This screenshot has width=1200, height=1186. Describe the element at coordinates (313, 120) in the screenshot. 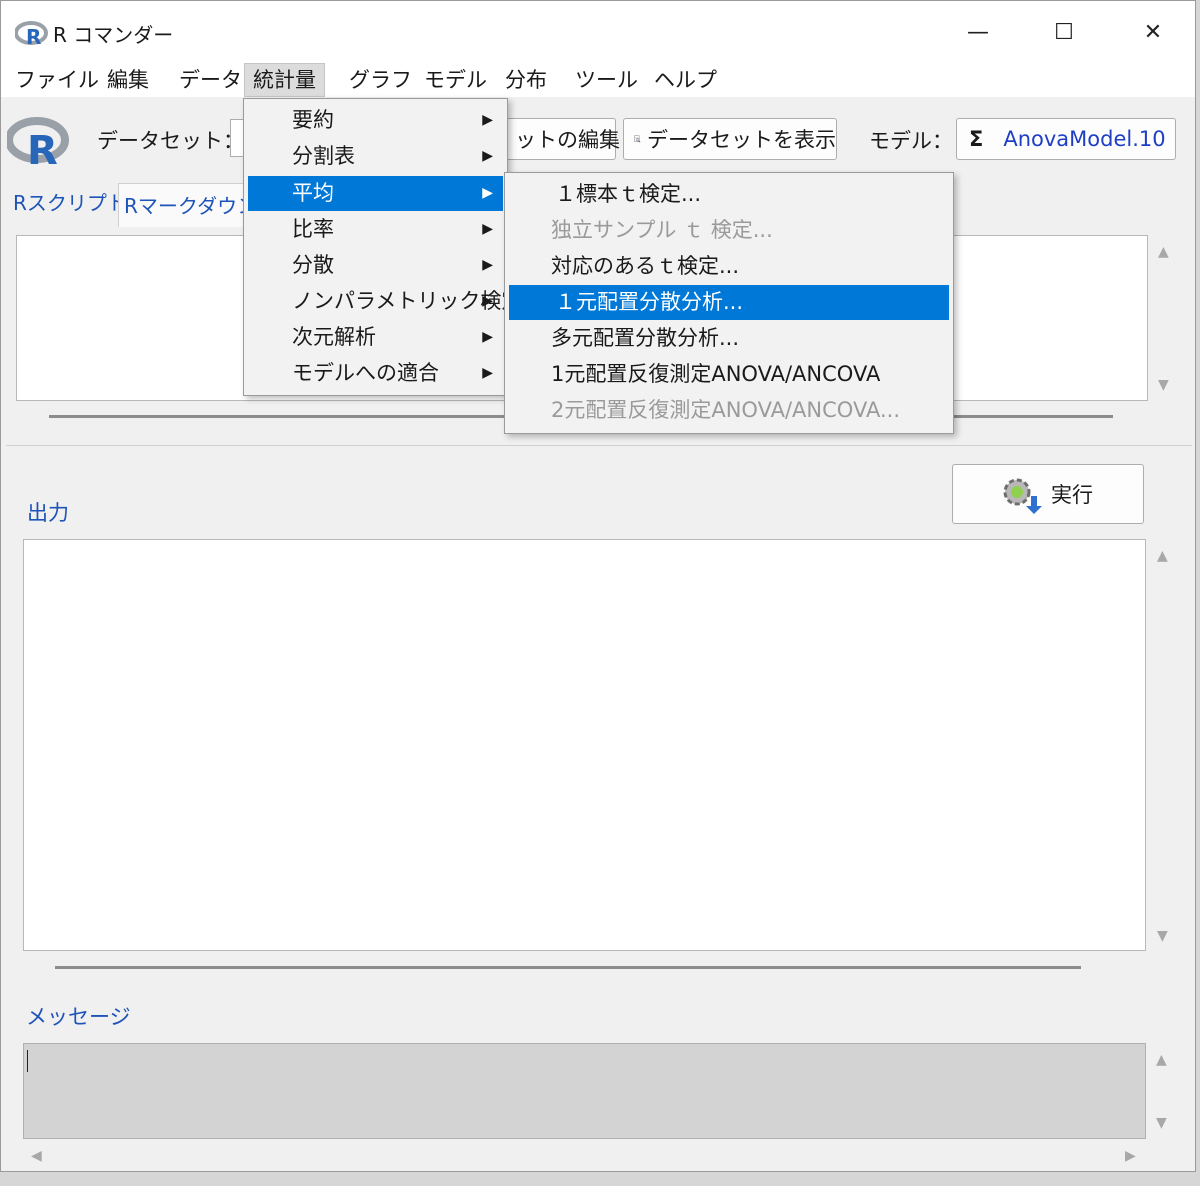

I see `menu-item-summaries-label: 要約` at that location.